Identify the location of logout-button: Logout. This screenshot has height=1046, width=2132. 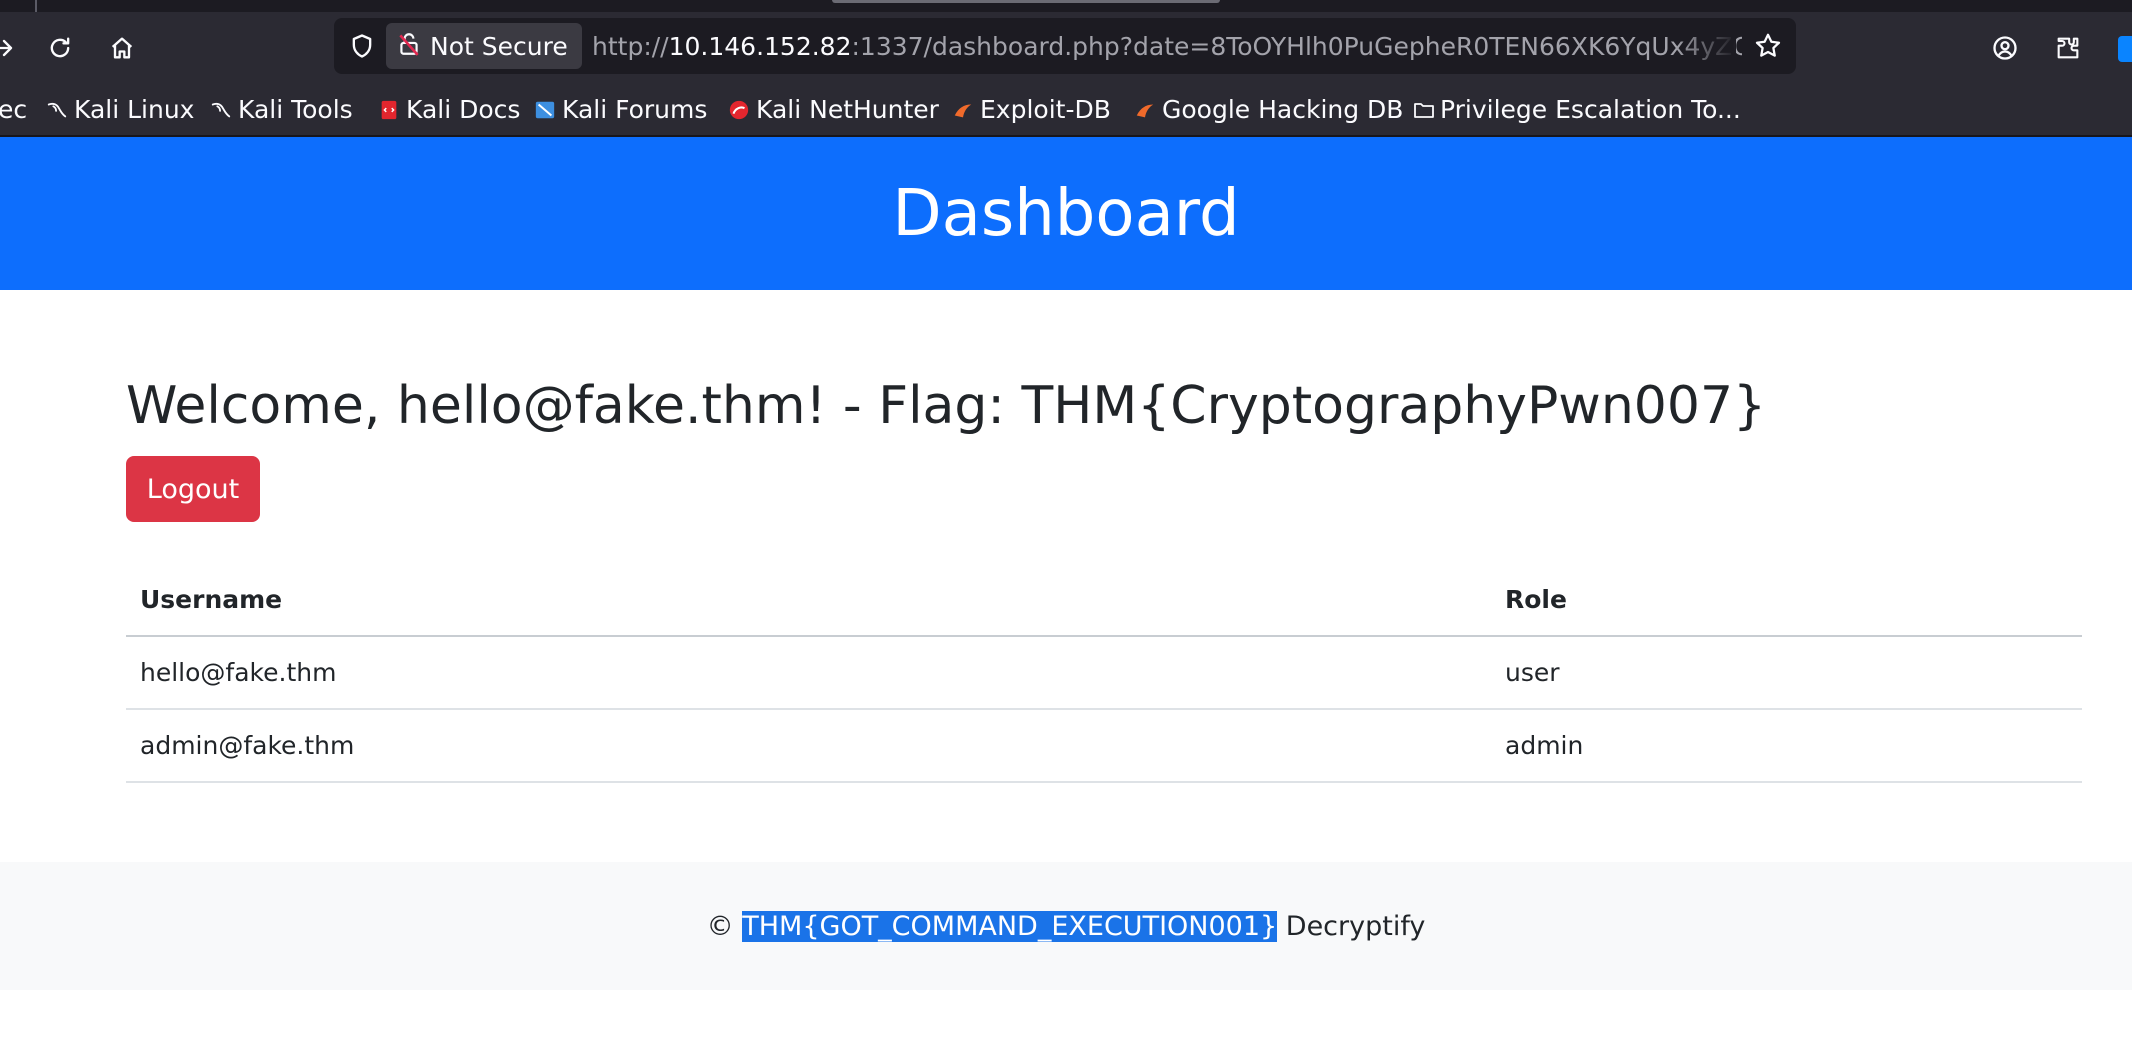
(193, 489).